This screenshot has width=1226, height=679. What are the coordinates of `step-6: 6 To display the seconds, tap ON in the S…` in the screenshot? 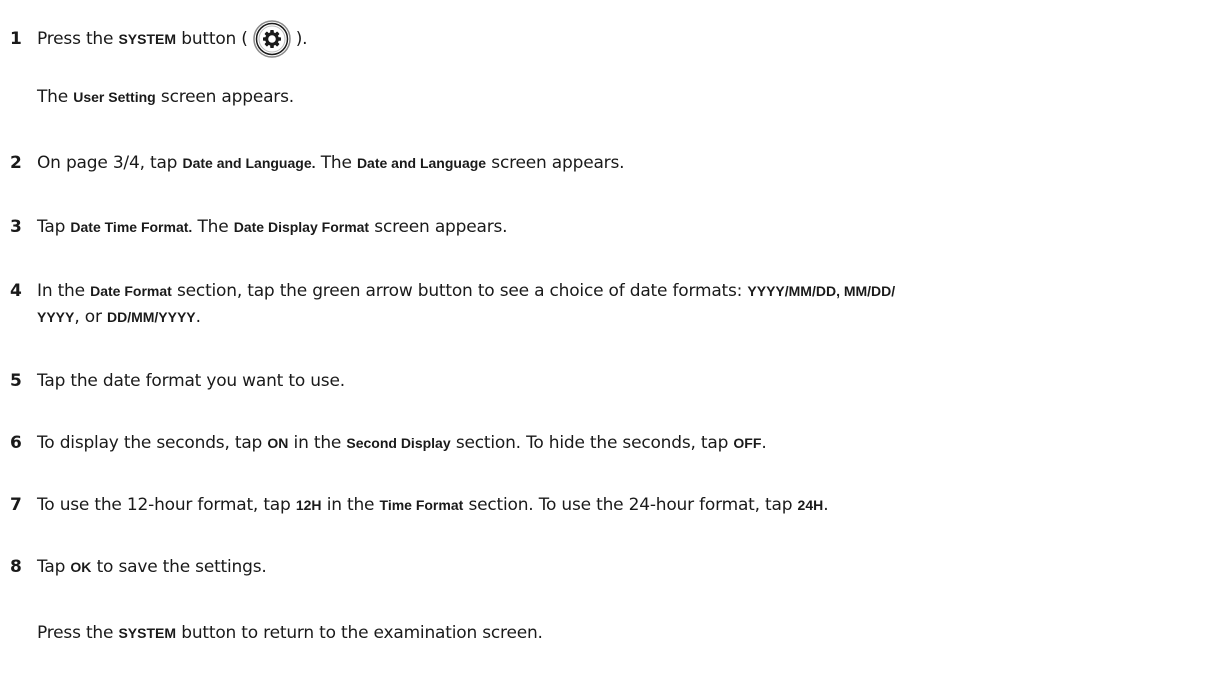 It's located at (388, 443).